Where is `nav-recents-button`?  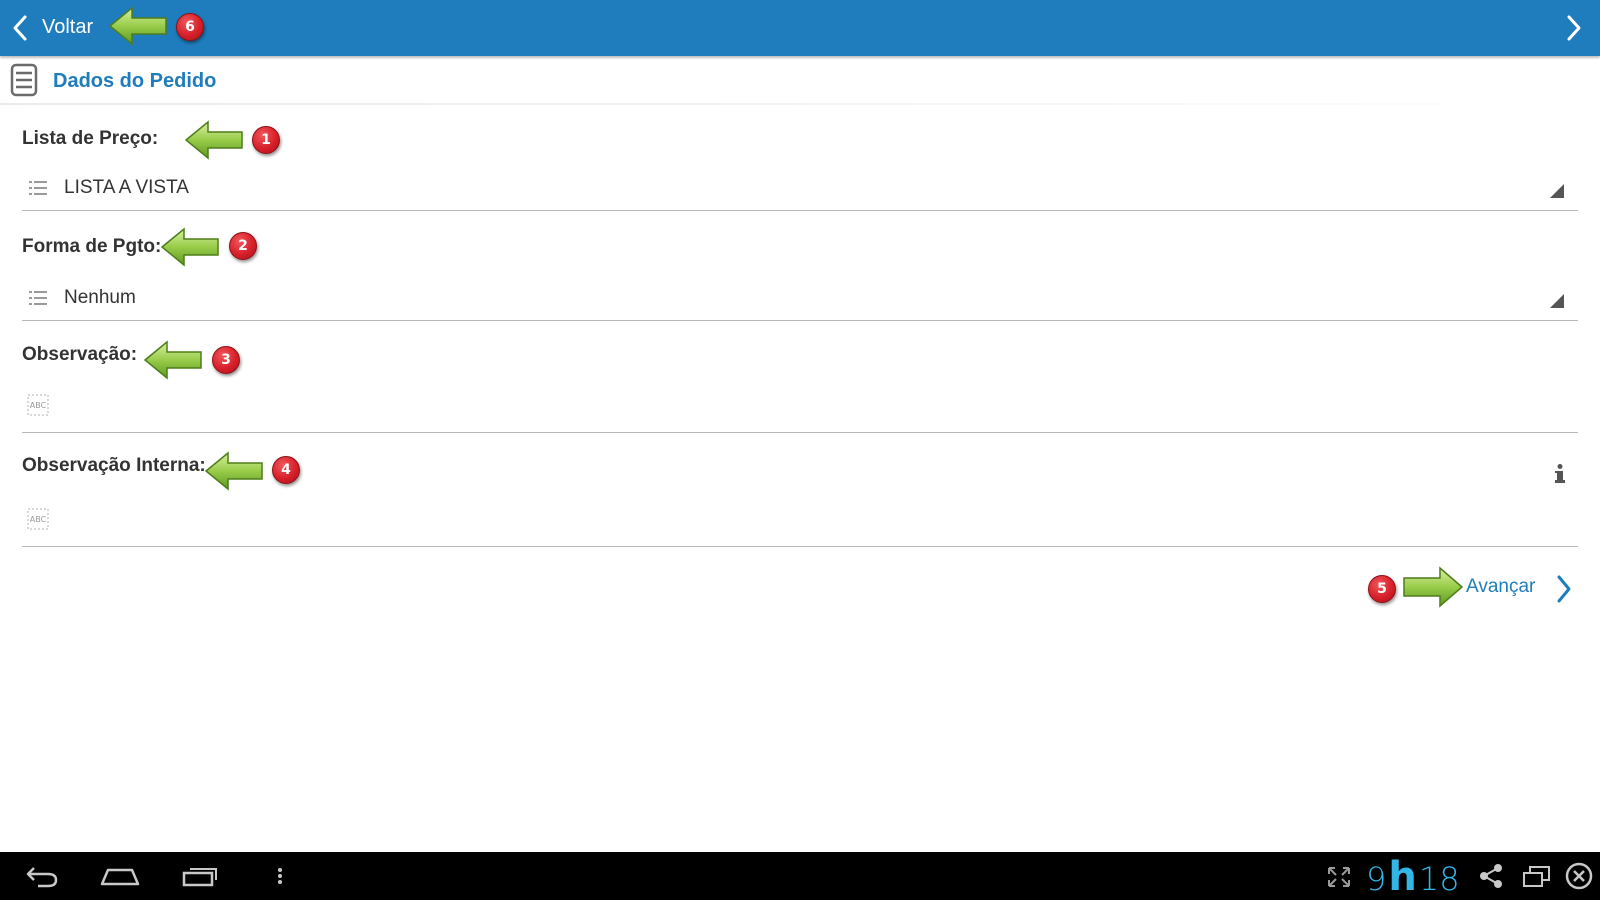 nav-recents-button is located at coordinates (202, 876).